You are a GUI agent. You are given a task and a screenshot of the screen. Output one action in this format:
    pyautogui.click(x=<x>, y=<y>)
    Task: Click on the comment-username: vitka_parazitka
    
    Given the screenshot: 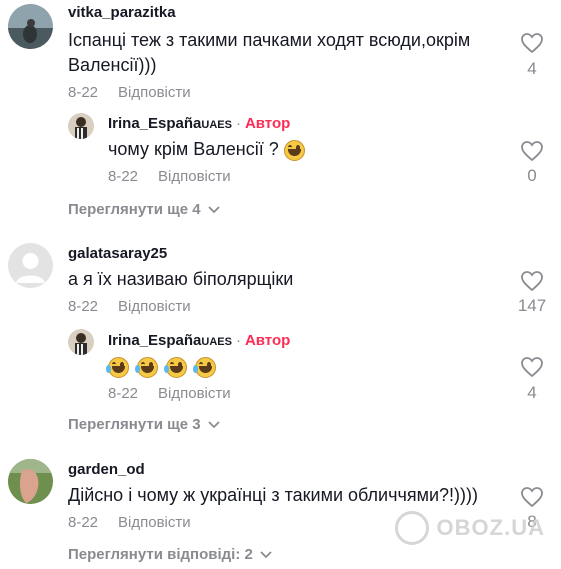 What is the action you would take?
    pyautogui.click(x=122, y=12)
    